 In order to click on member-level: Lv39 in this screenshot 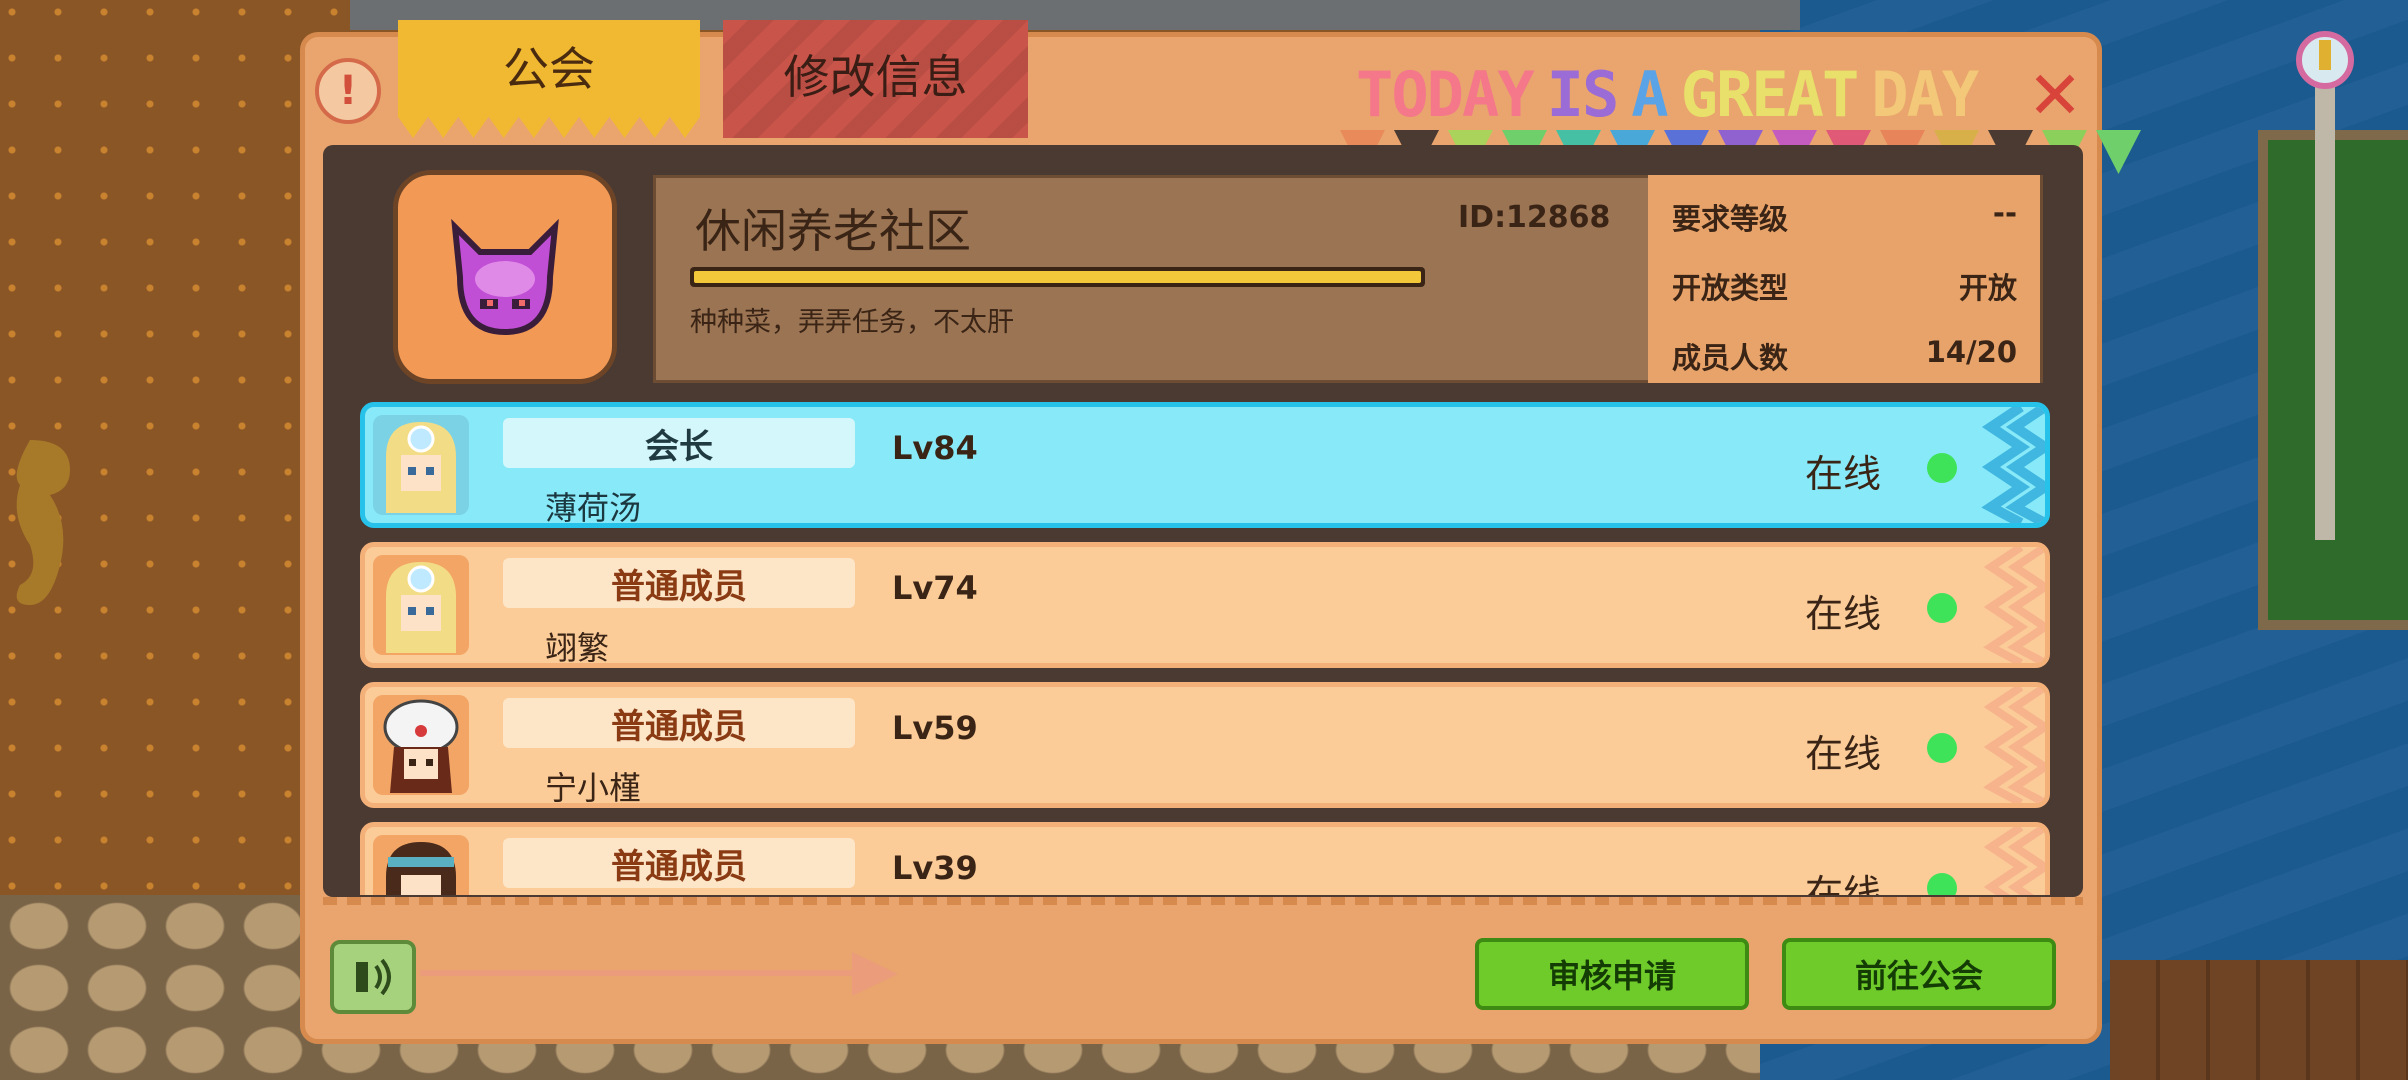, I will do `click(935, 868)`.